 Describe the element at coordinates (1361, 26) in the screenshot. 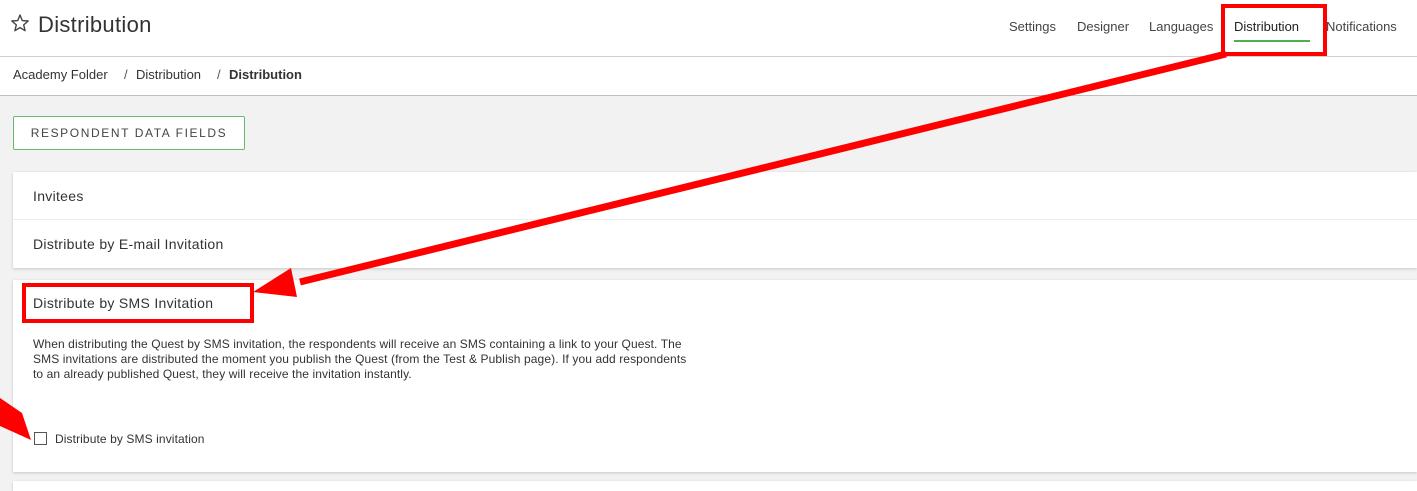

I see `nav-notifications: Notifications` at that location.